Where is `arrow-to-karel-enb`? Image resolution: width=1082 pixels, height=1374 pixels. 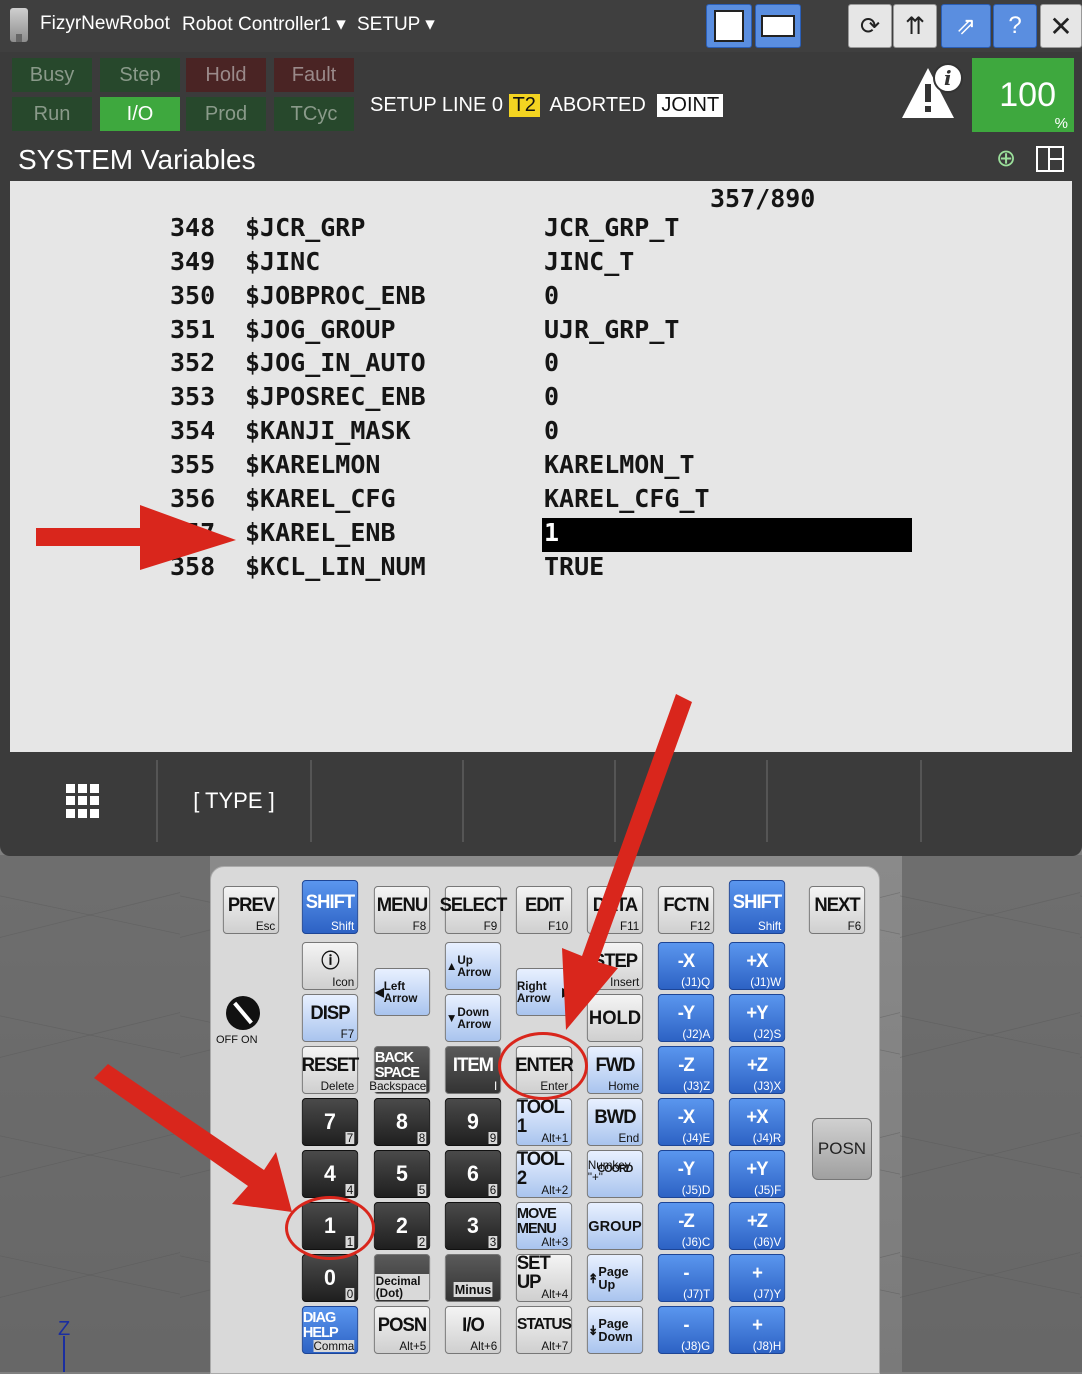 arrow-to-karel-enb is located at coordinates (136, 537).